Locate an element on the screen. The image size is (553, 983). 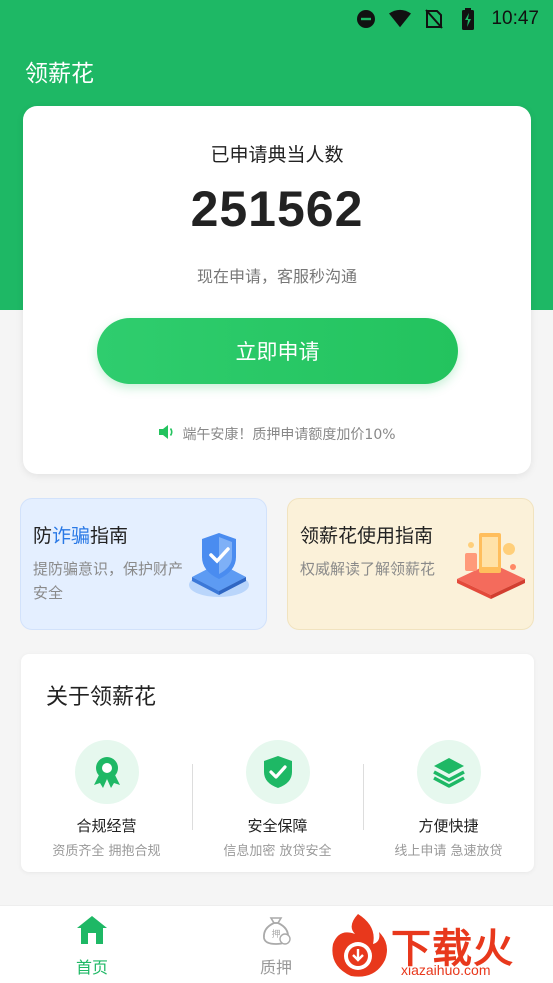
shield-check-icon is located at coordinates (277, 772).